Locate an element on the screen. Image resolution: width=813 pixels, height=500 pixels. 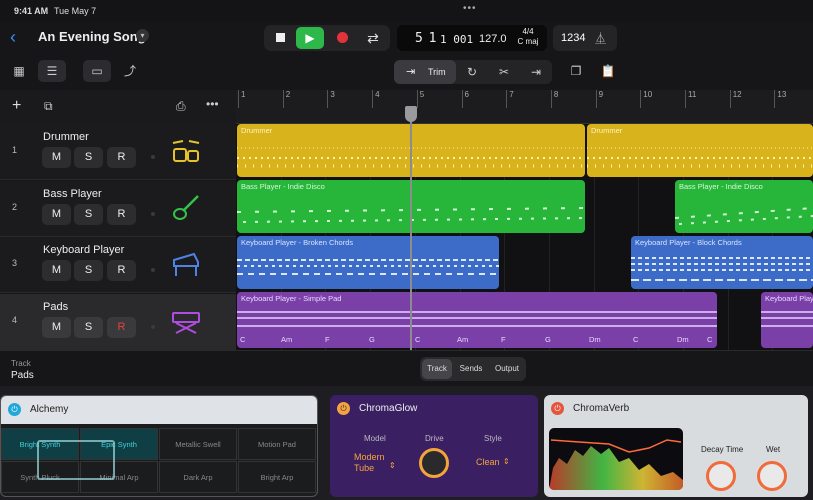
pads-notes is located at coordinates (477, 319).